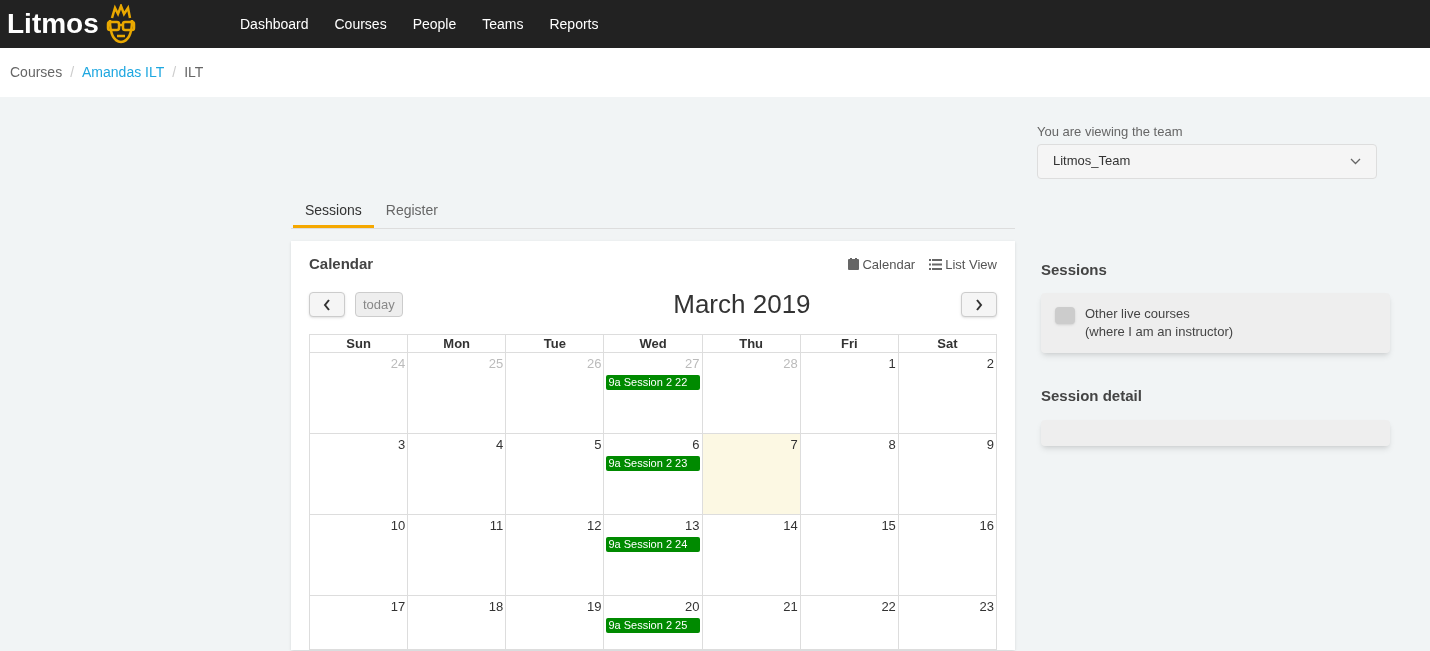 The height and width of the screenshot is (651, 1430). What do you see at coordinates (653, 463) in the screenshot?
I see `event-item: 9a Session 2 23` at bounding box center [653, 463].